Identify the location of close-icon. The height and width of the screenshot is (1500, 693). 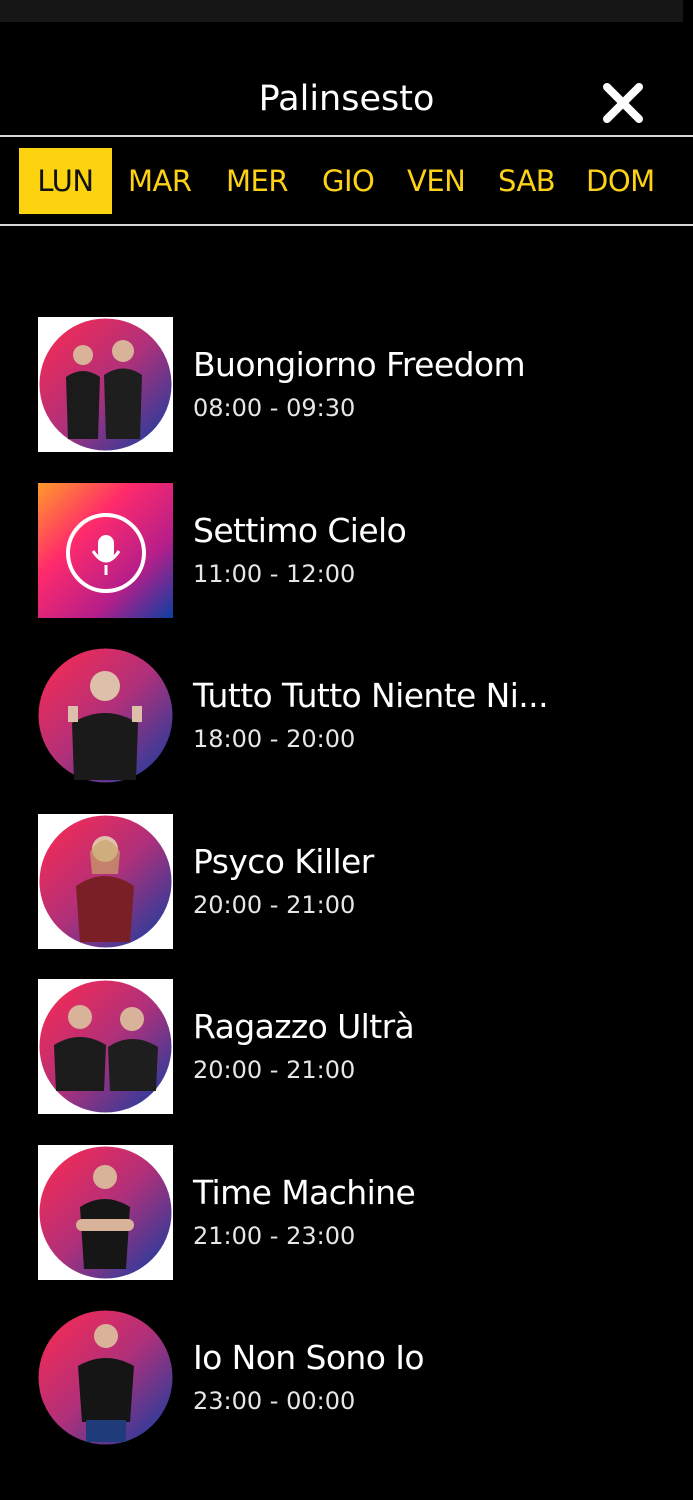
(623, 103).